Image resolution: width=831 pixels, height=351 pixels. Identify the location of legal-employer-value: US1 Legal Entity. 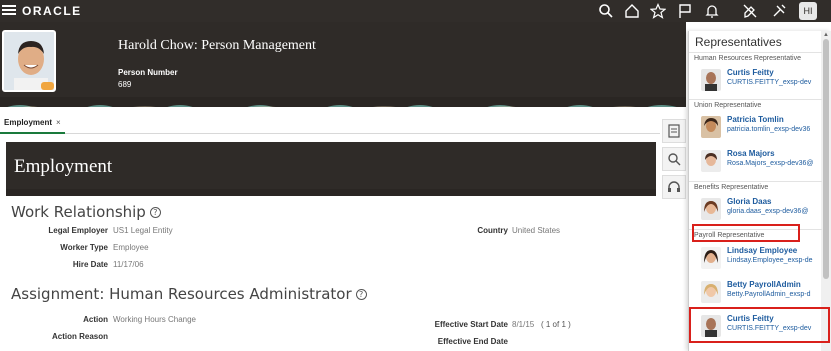
(143, 230).